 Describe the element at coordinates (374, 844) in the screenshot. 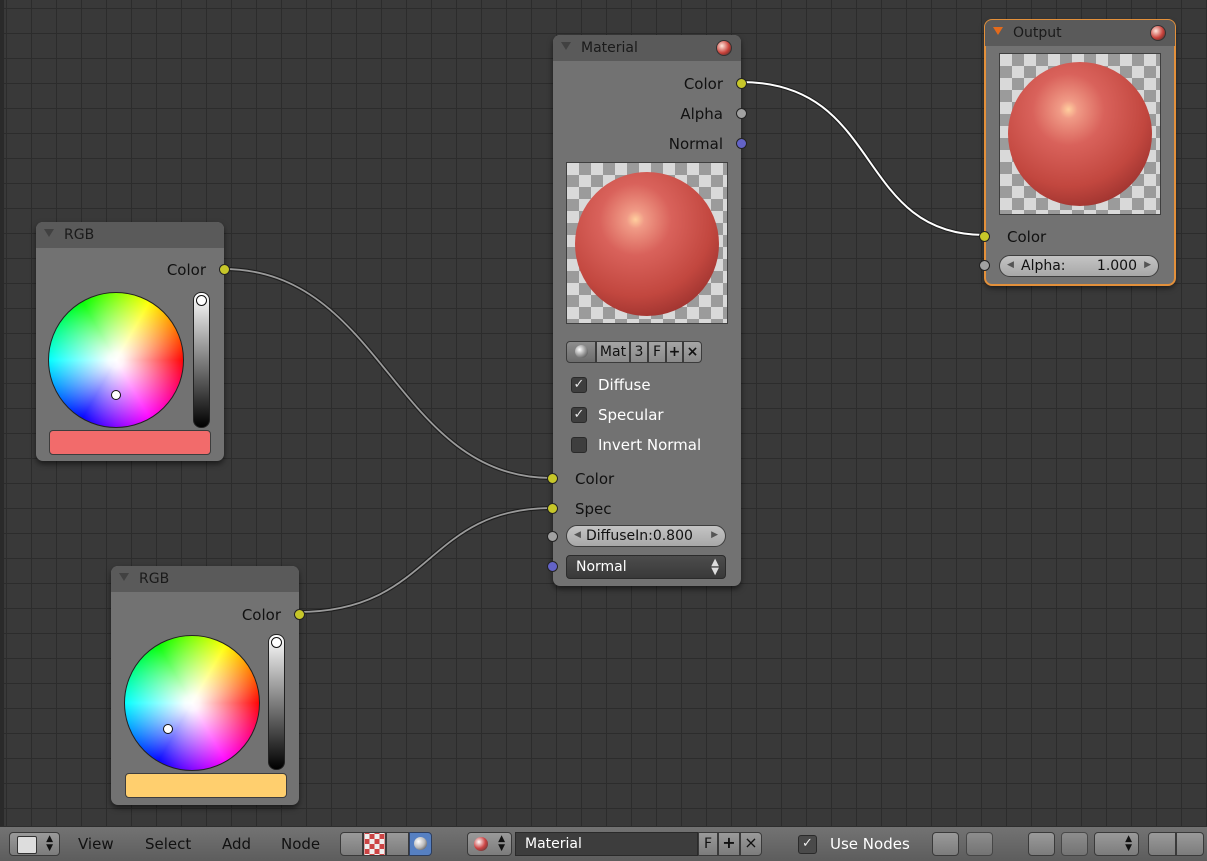

I see `texture-nodes-icon` at that location.